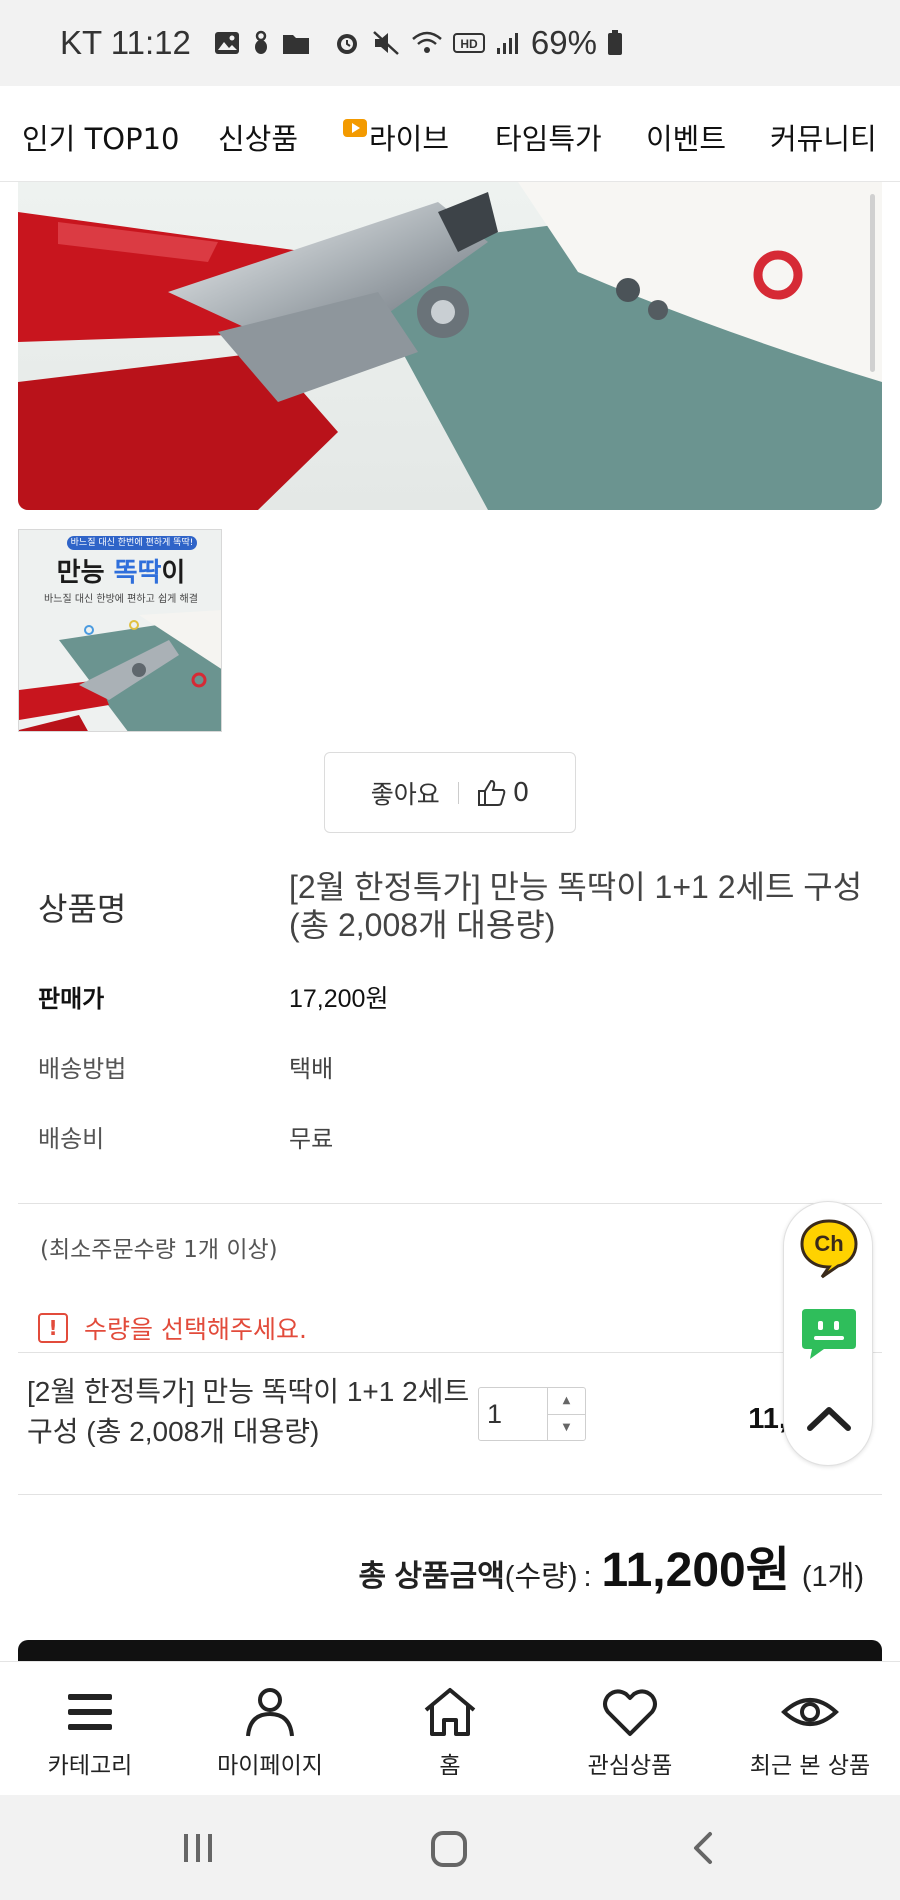 The image size is (900, 1900). Describe the element at coordinates (409, 139) in the screenshot. I see `nav-item-live-label: 라이브` at that location.